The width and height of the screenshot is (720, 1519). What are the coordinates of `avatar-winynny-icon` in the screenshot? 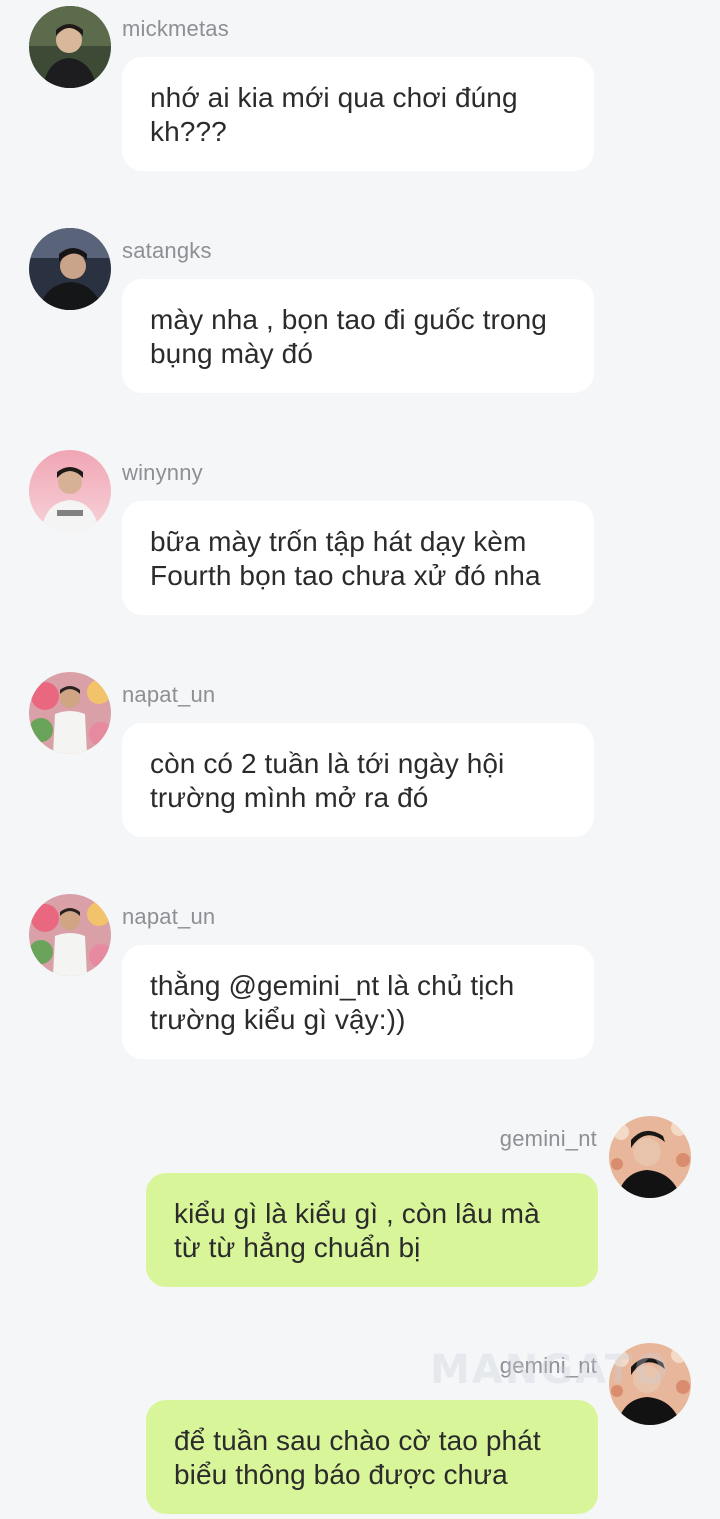 It's located at (70, 491).